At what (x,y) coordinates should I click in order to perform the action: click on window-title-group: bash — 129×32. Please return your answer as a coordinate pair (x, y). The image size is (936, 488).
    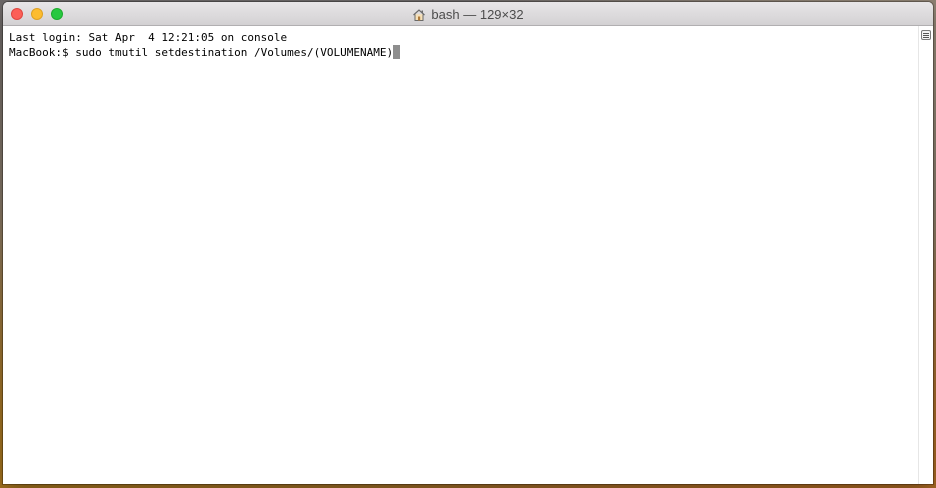
    Looking at the image, I should click on (468, 14).